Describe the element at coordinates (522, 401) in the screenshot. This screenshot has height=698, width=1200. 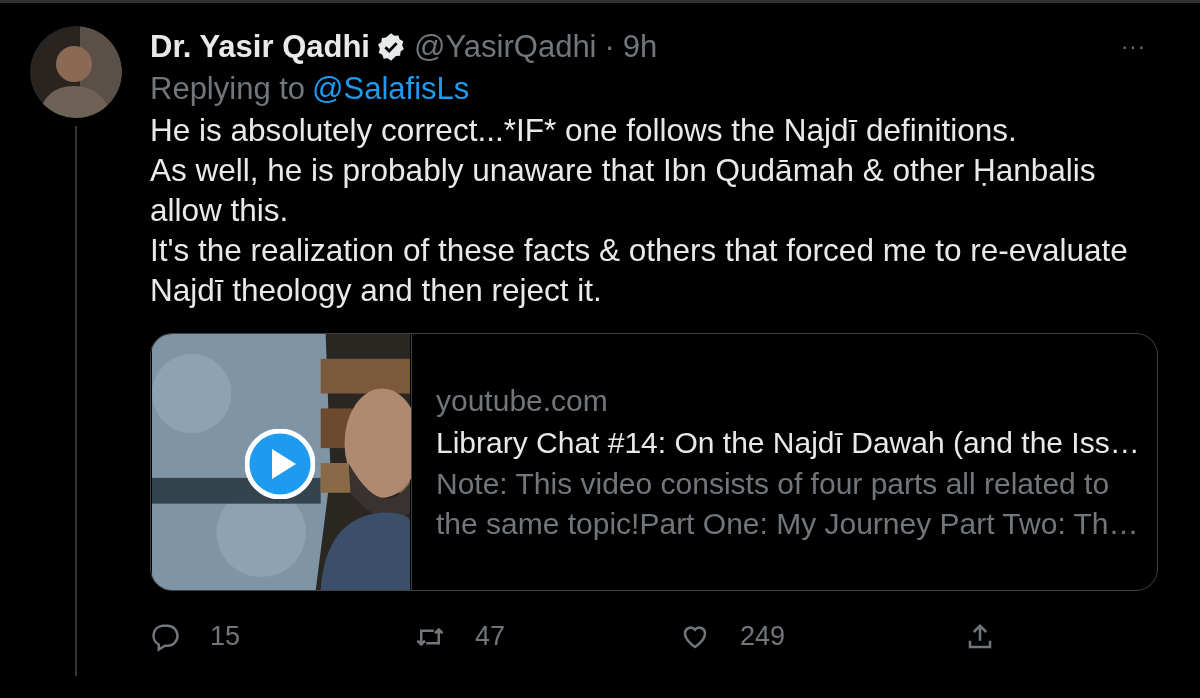
I see `card-domain: youtube.com` at that location.